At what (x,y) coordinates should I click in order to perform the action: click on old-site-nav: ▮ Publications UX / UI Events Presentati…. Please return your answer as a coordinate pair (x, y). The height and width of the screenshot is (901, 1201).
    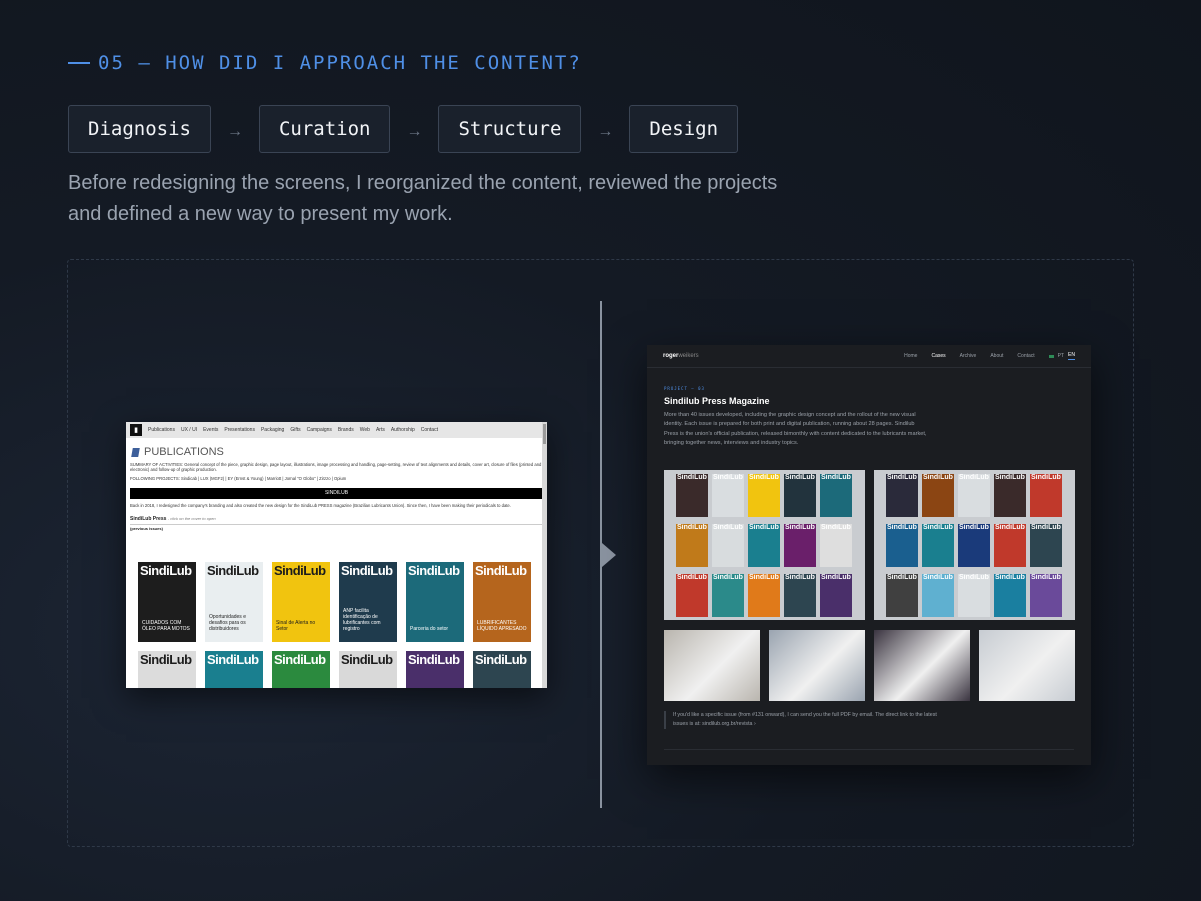
    Looking at the image, I should click on (336, 430).